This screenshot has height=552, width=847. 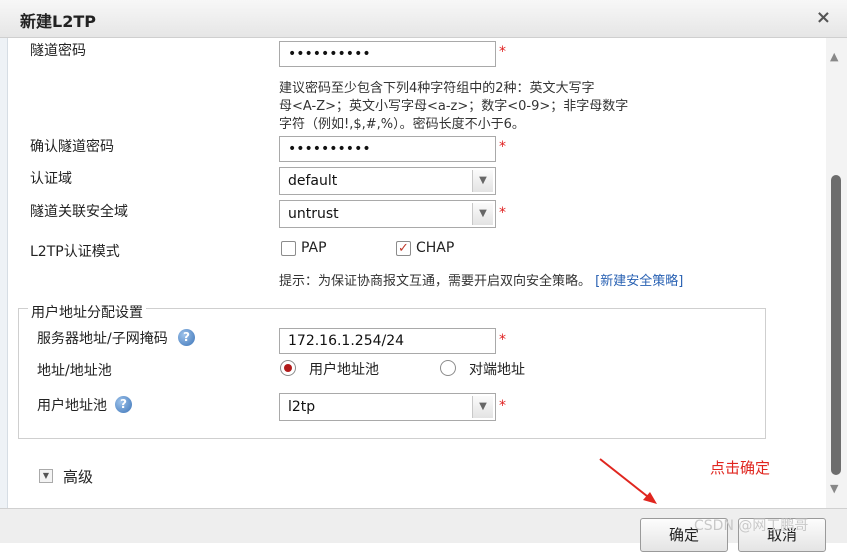 What do you see at coordinates (751, 526) in the screenshot?
I see `watermark: CSDN @网工鹏哥` at bounding box center [751, 526].